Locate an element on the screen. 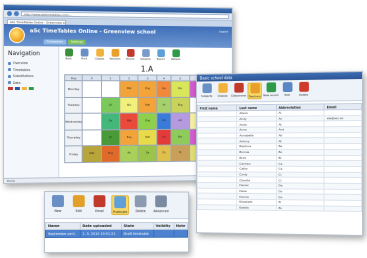  email-icon is located at coordinates (99, 201).